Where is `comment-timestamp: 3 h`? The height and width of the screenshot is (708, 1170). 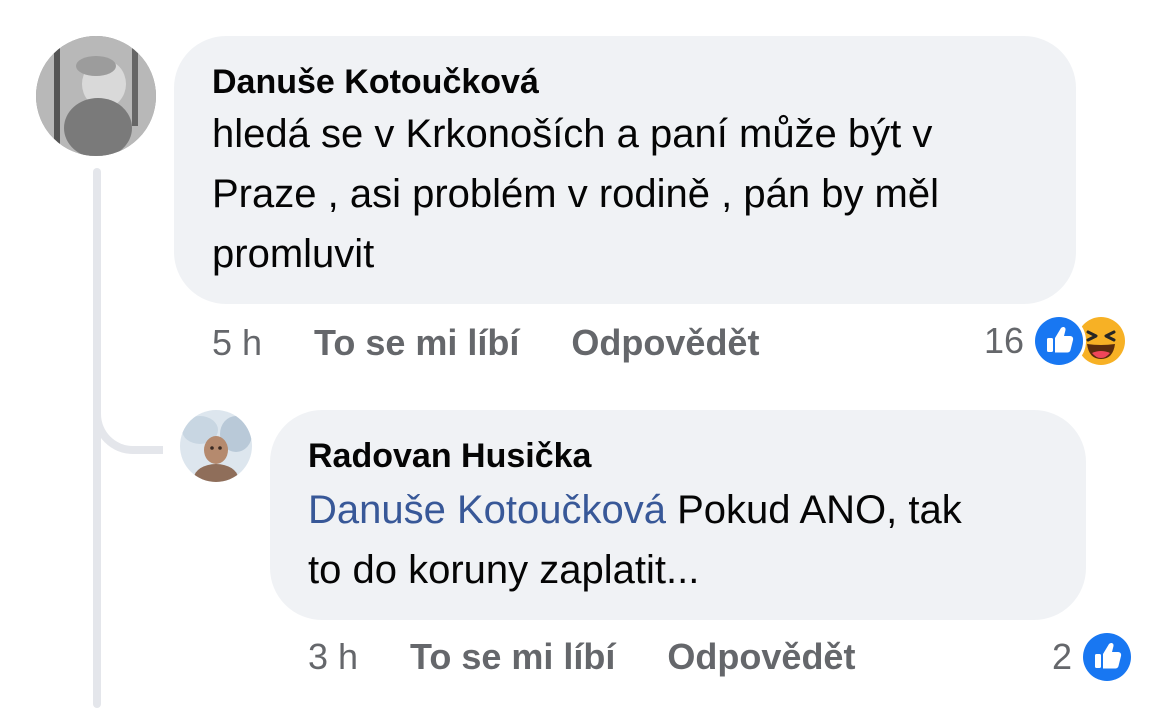 comment-timestamp: 3 h is located at coordinates (333, 657).